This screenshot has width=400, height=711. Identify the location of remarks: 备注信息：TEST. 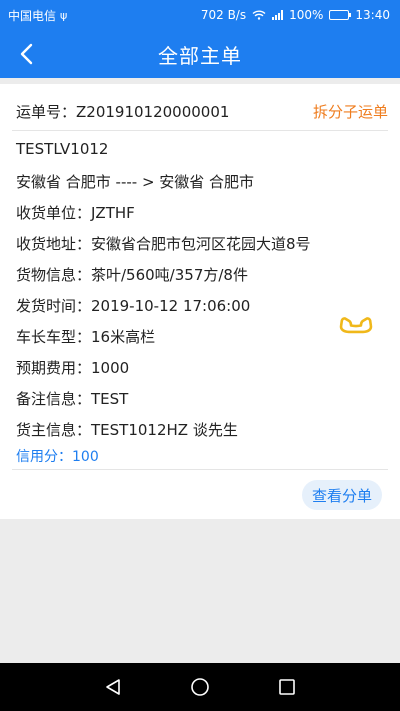
(72, 399).